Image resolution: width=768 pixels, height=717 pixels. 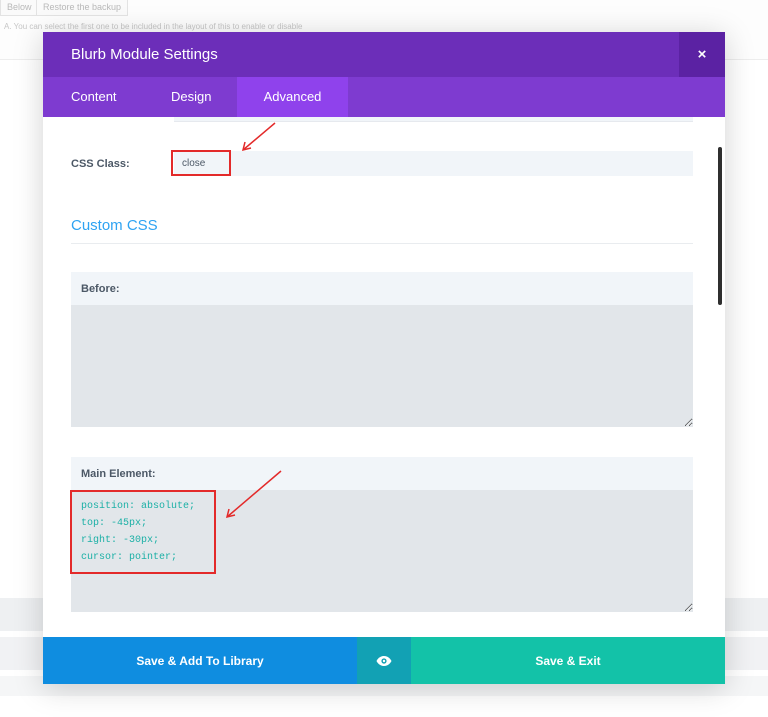 I want to click on preview-button, so click(x=384, y=660).